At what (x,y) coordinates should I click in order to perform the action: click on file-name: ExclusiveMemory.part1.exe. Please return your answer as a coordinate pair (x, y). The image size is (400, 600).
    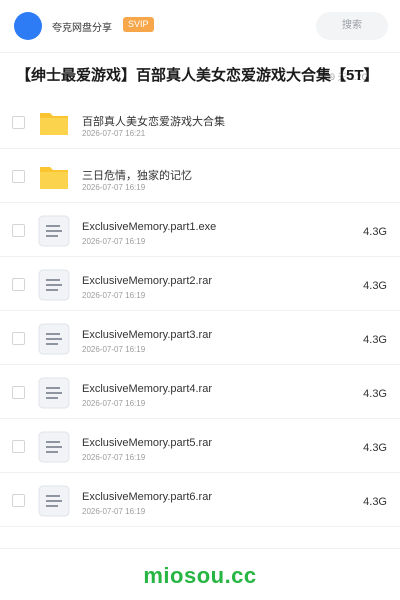
    Looking at the image, I should click on (149, 227).